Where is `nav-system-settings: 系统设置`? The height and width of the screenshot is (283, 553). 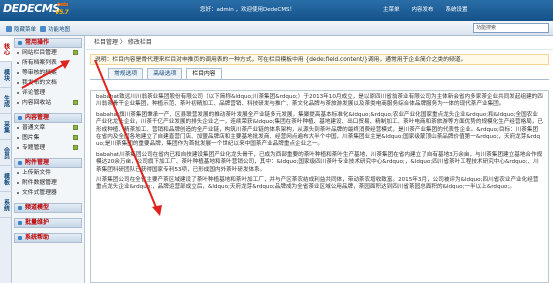
nav-system-settings: 系统设置 is located at coordinates (457, 9).